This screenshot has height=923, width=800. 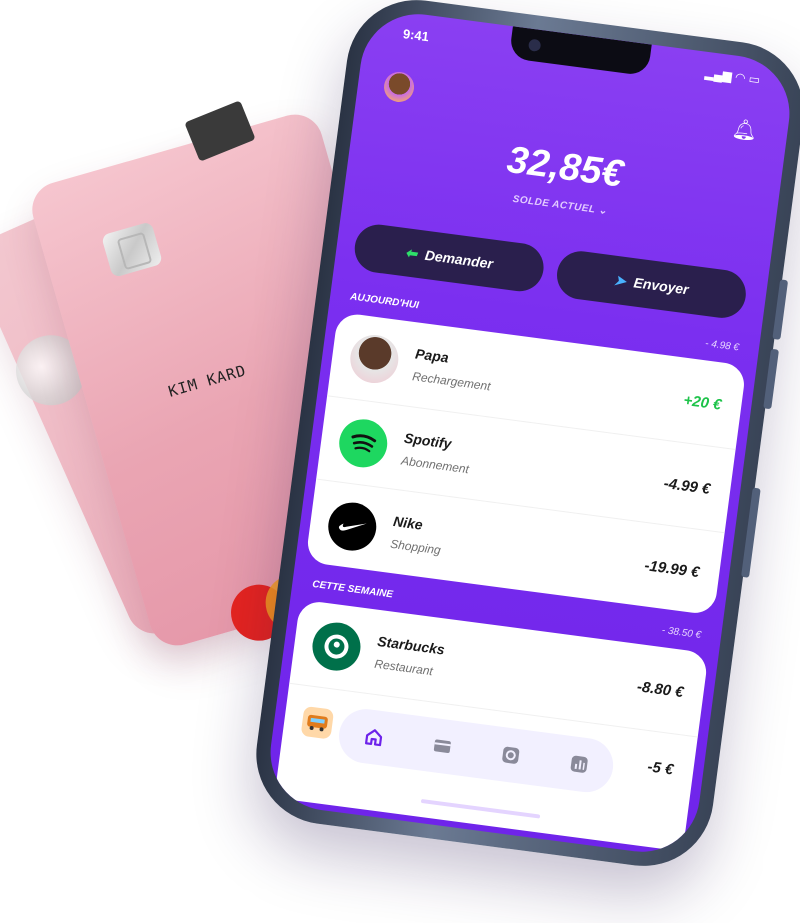 I want to click on send-label: Envoyer, so click(x=661, y=286).